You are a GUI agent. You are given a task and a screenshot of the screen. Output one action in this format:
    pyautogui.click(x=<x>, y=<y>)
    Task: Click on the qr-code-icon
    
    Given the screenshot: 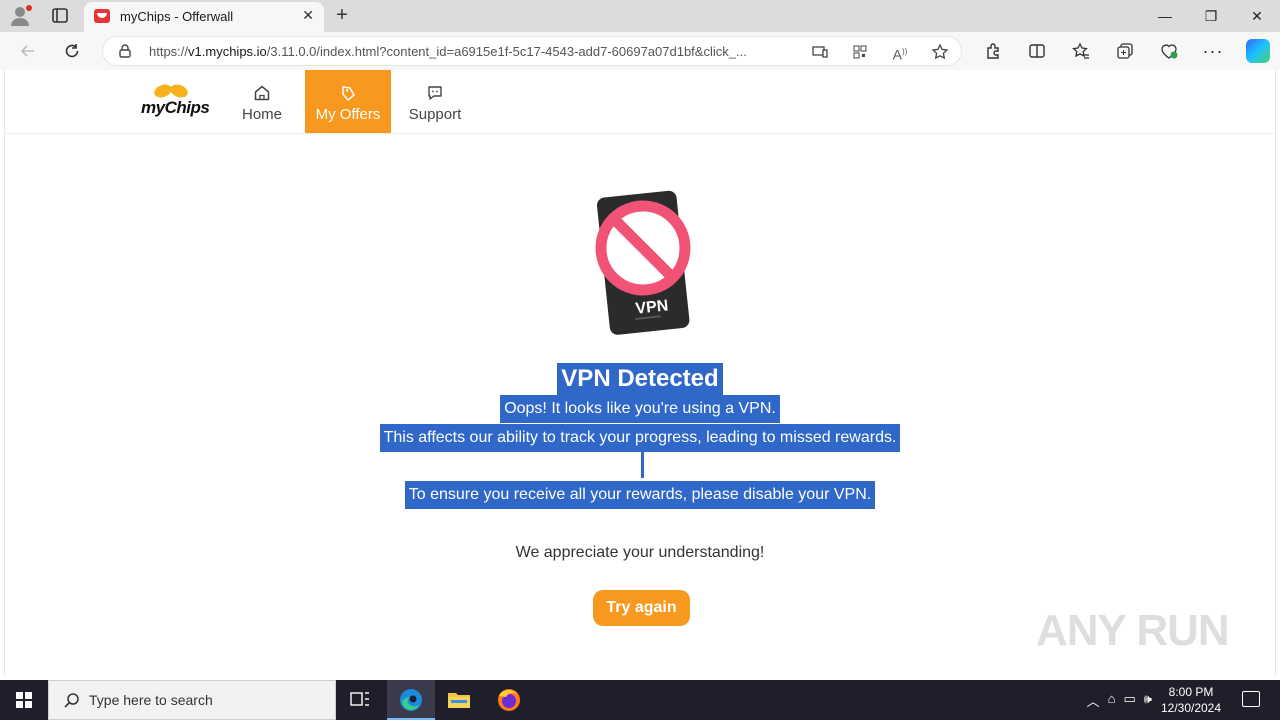 What is the action you would take?
    pyautogui.click(x=860, y=52)
    